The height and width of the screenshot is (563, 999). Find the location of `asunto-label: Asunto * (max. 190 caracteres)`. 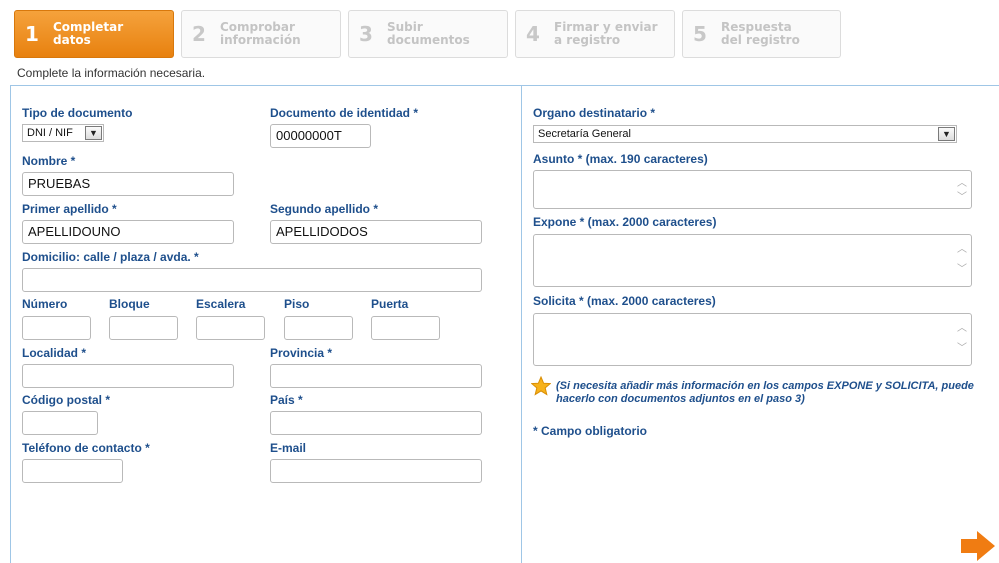

asunto-label: Asunto * (max. 190 caracteres) is located at coordinates (620, 159).